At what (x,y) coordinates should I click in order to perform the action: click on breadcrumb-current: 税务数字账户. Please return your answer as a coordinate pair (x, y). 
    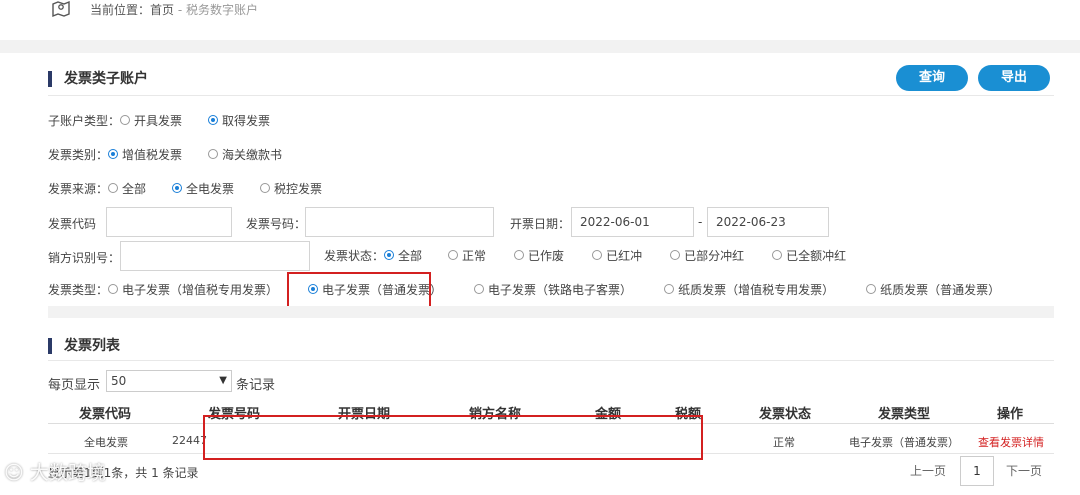
    Looking at the image, I should click on (222, 10).